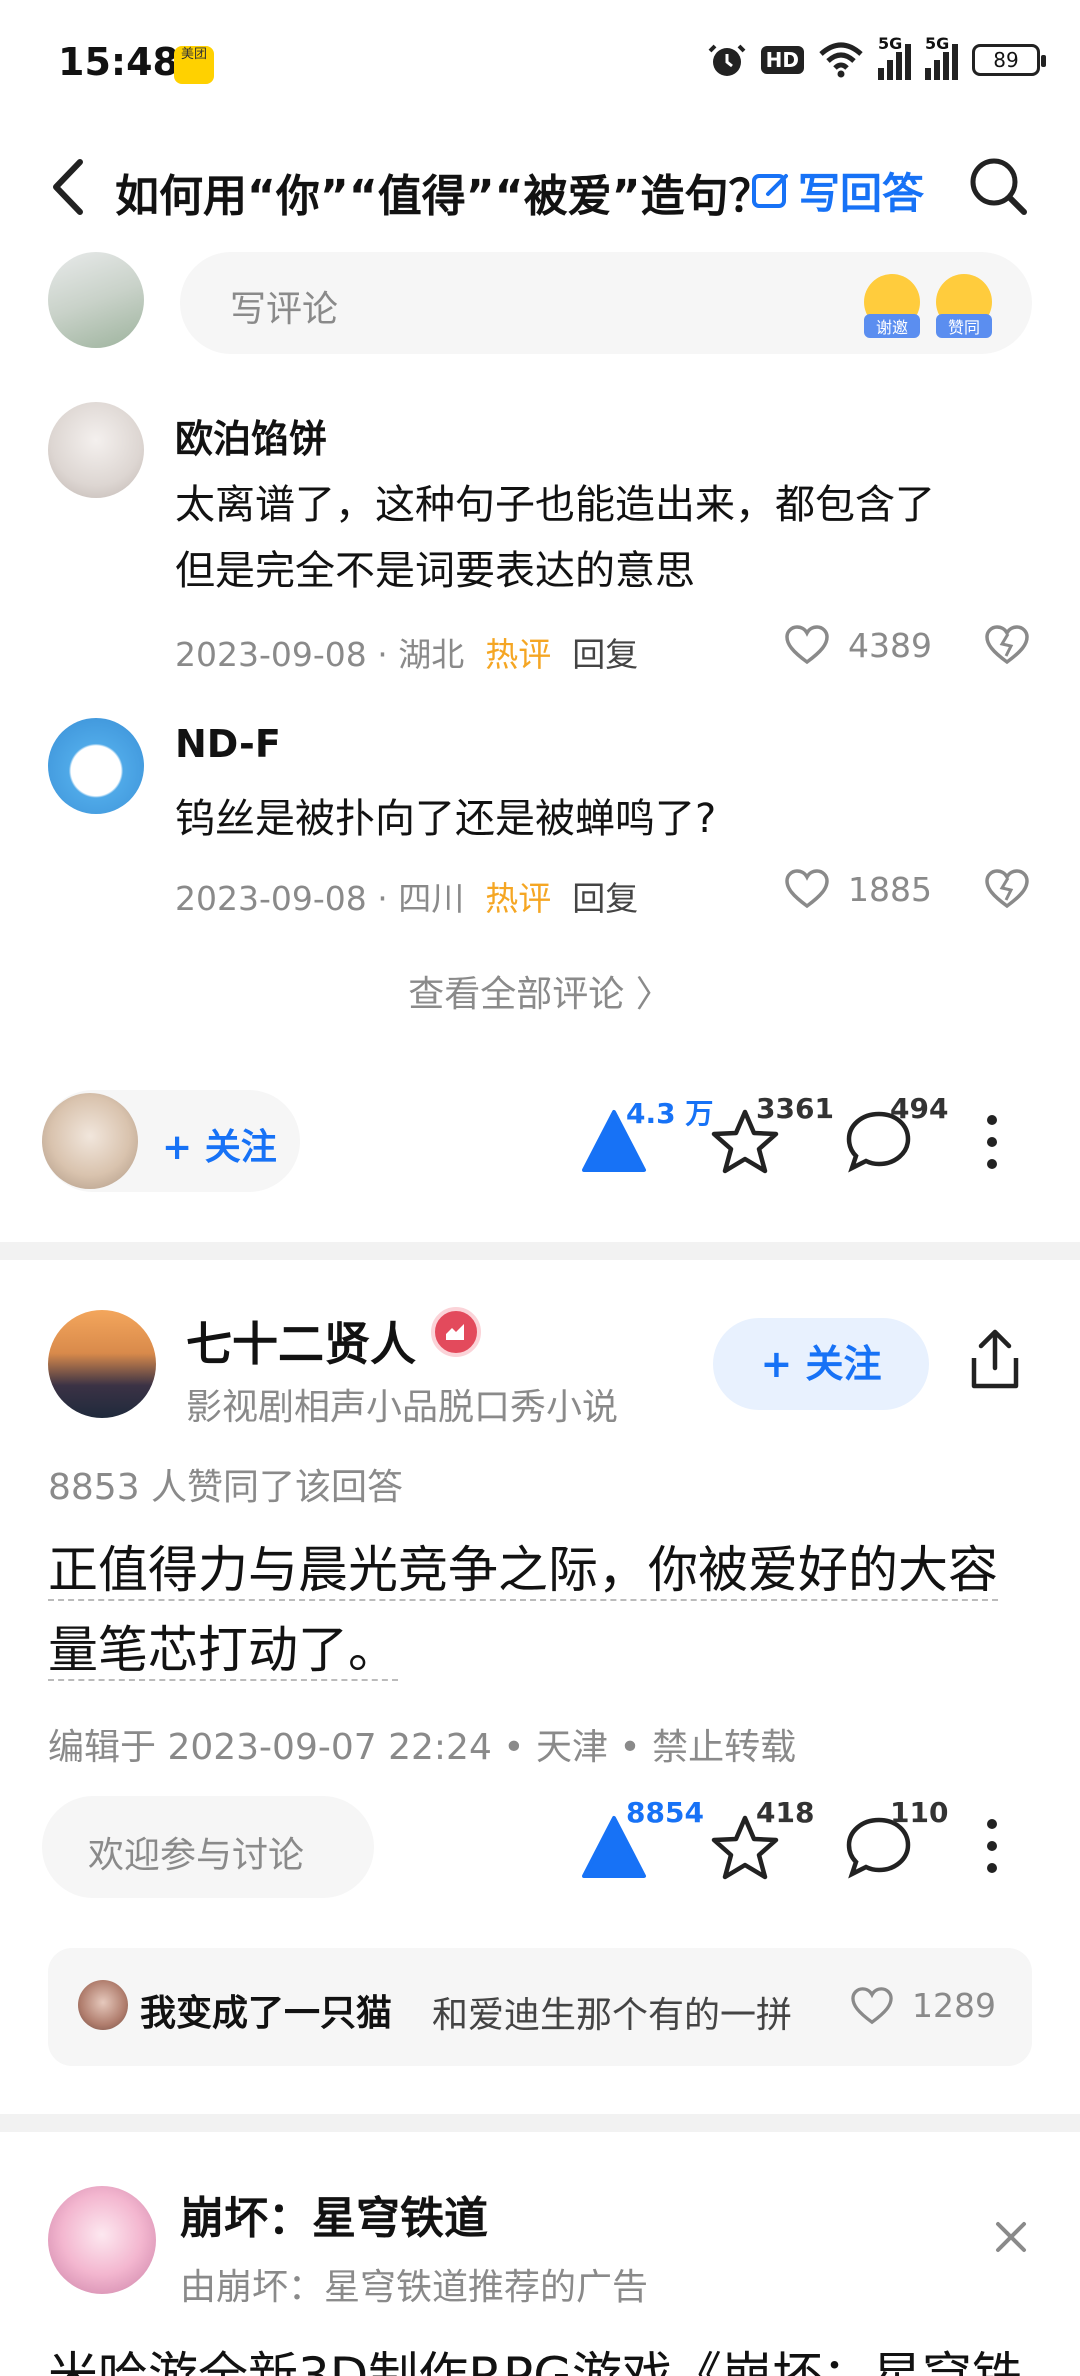 The image size is (1080, 2376). I want to click on upvote-count: 8854, so click(665, 1812).